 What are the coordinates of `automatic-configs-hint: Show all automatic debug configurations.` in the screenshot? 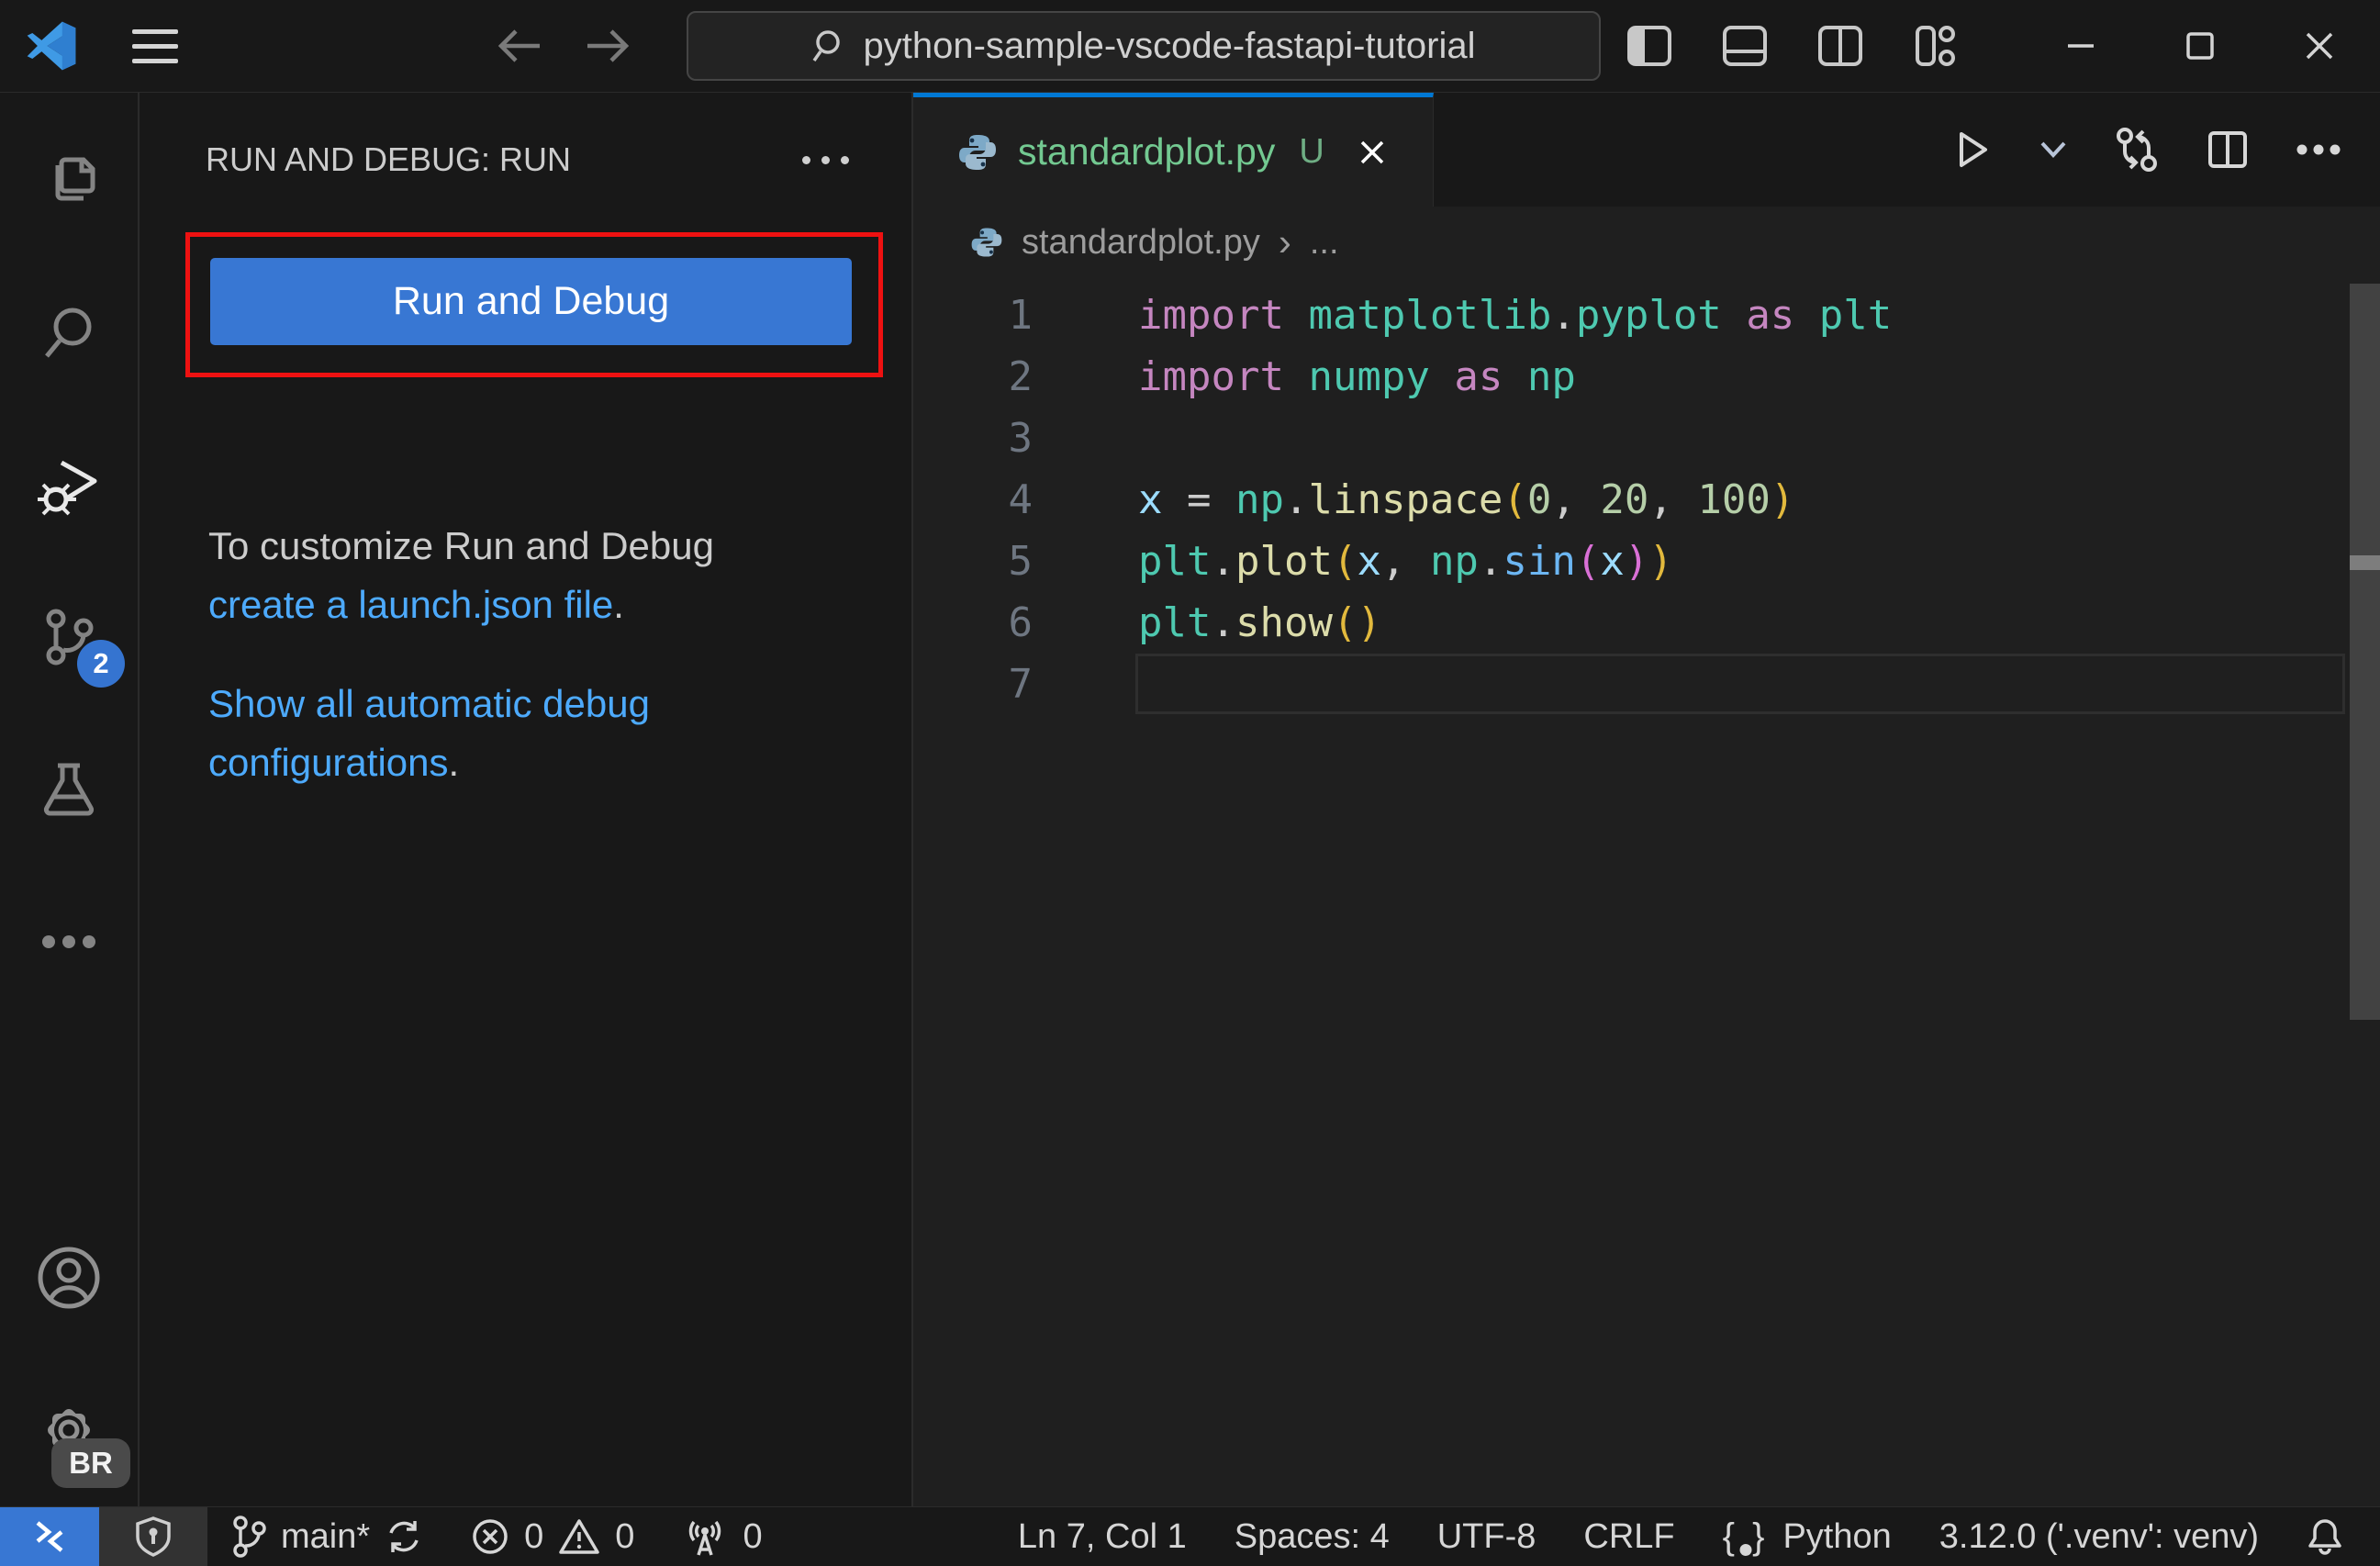 It's located at (429, 733).